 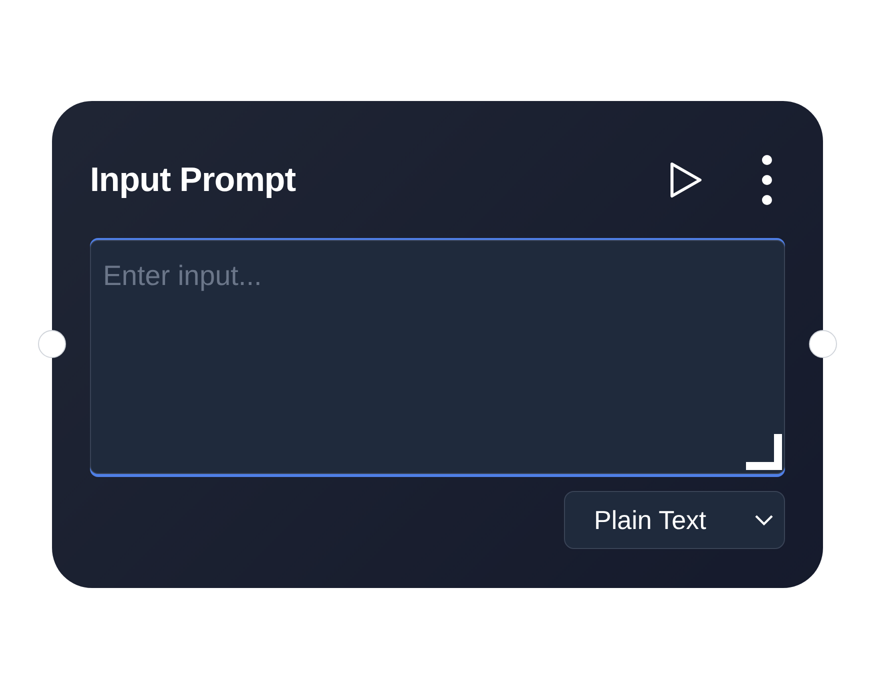 I want to click on node-title: Input Prompt, so click(x=193, y=180).